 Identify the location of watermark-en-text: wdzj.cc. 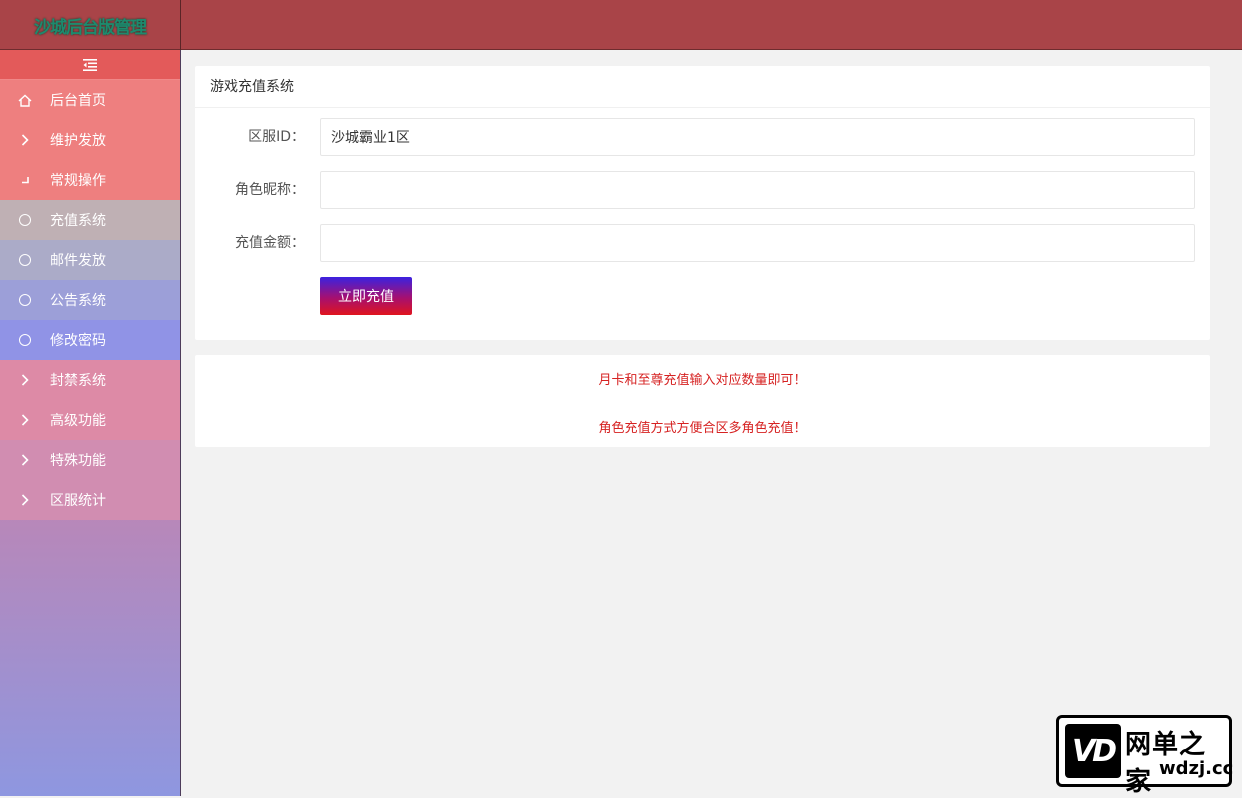
(1196, 768).